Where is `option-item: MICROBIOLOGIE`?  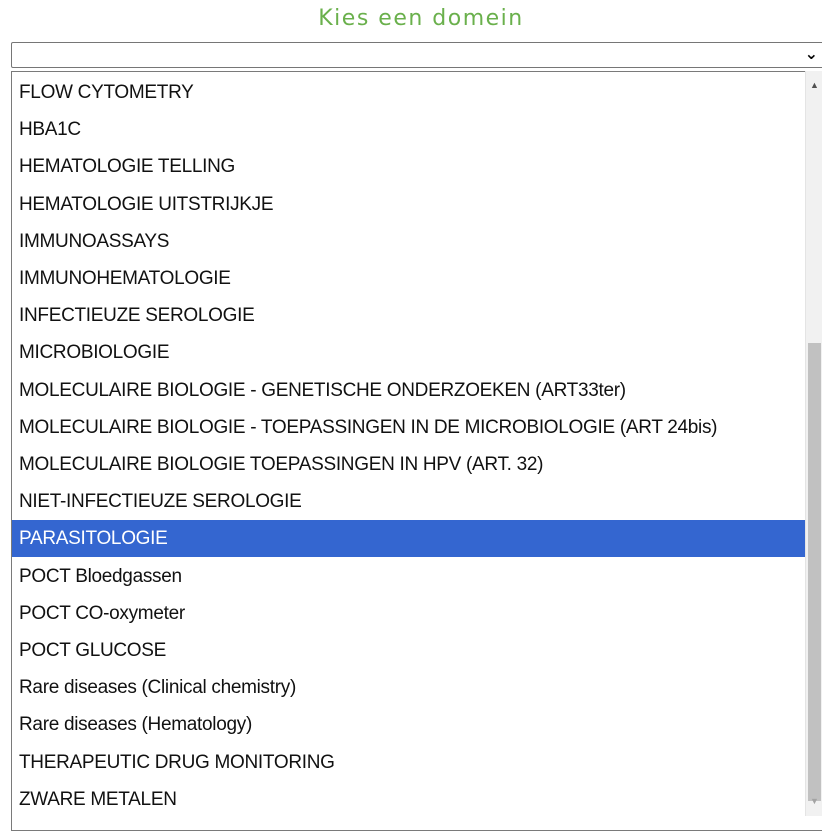
option-item: MICROBIOLOGIE is located at coordinates (408, 352).